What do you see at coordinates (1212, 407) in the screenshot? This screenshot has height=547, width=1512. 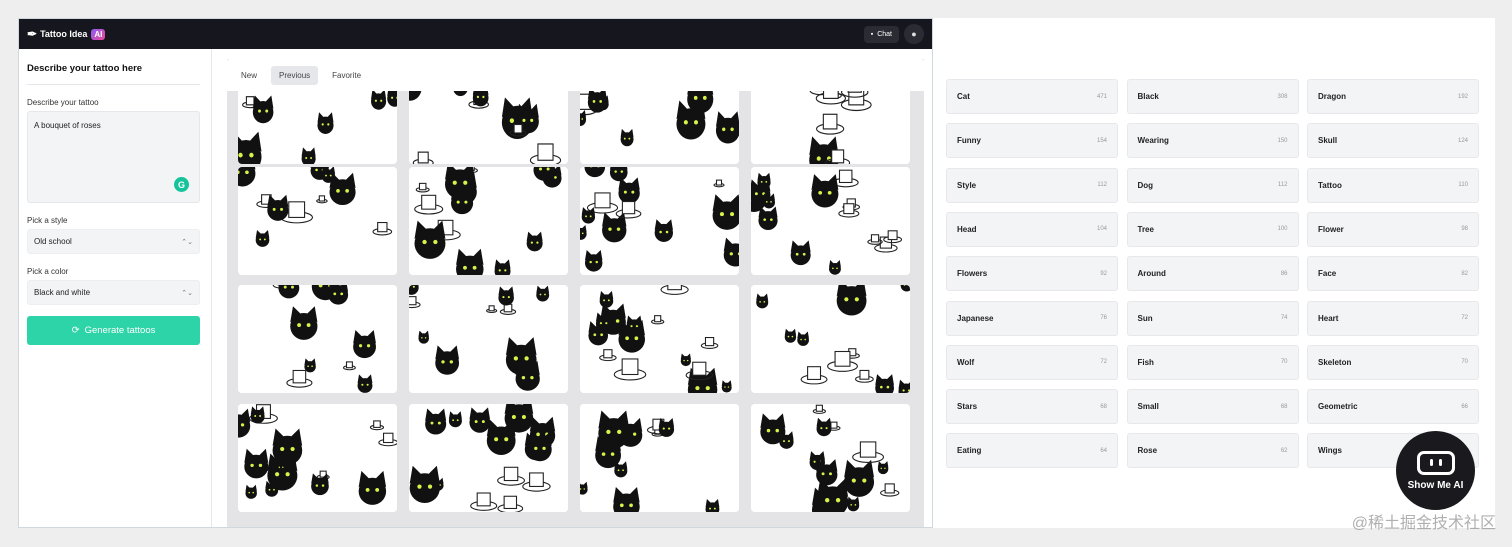 I see `tag-item: Small 68` at bounding box center [1212, 407].